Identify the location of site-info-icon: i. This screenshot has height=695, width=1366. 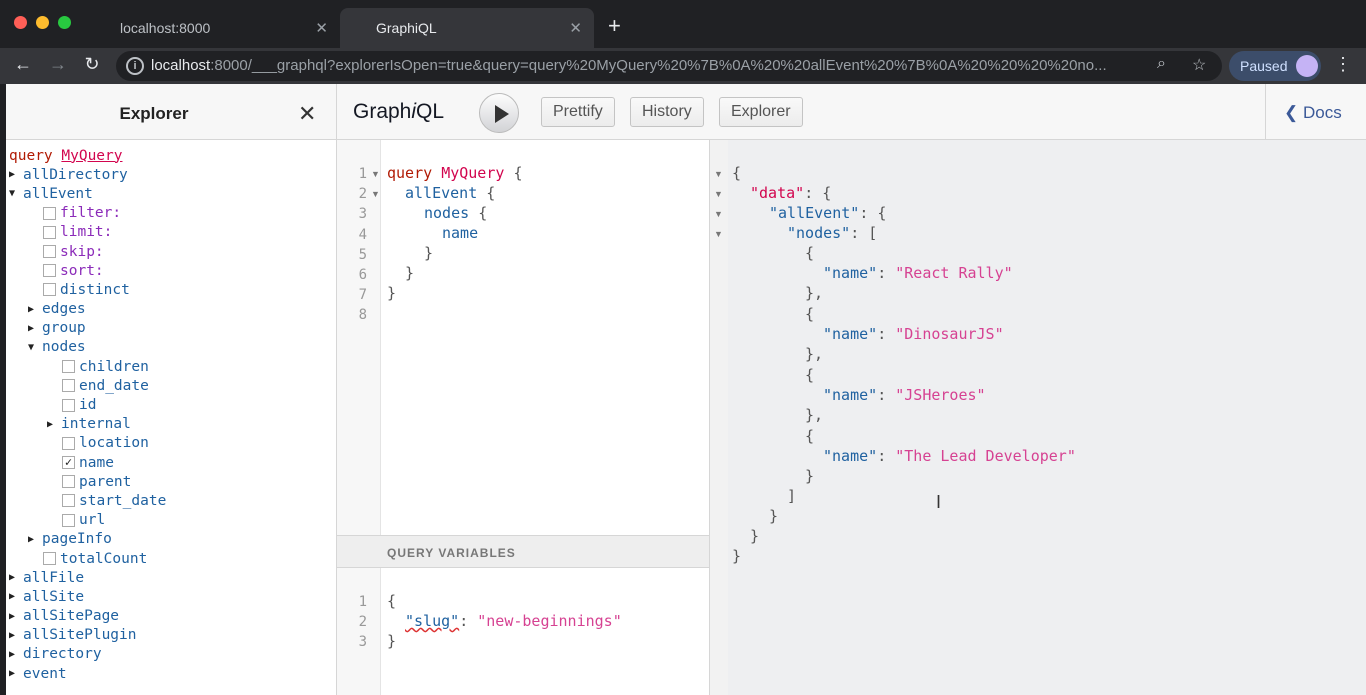
(135, 66).